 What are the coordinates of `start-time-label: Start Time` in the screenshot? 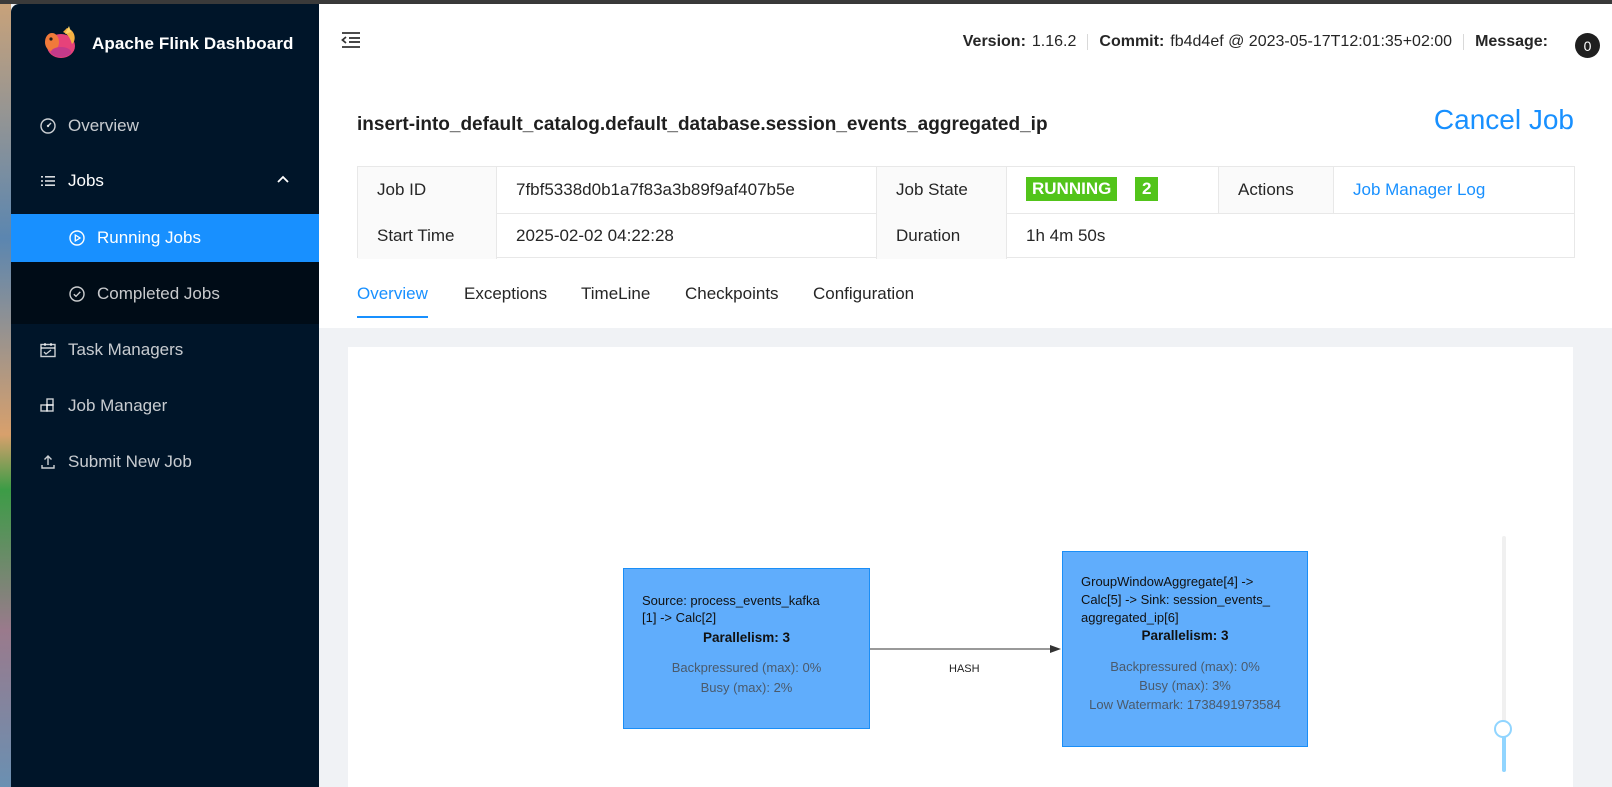 It's located at (427, 236).